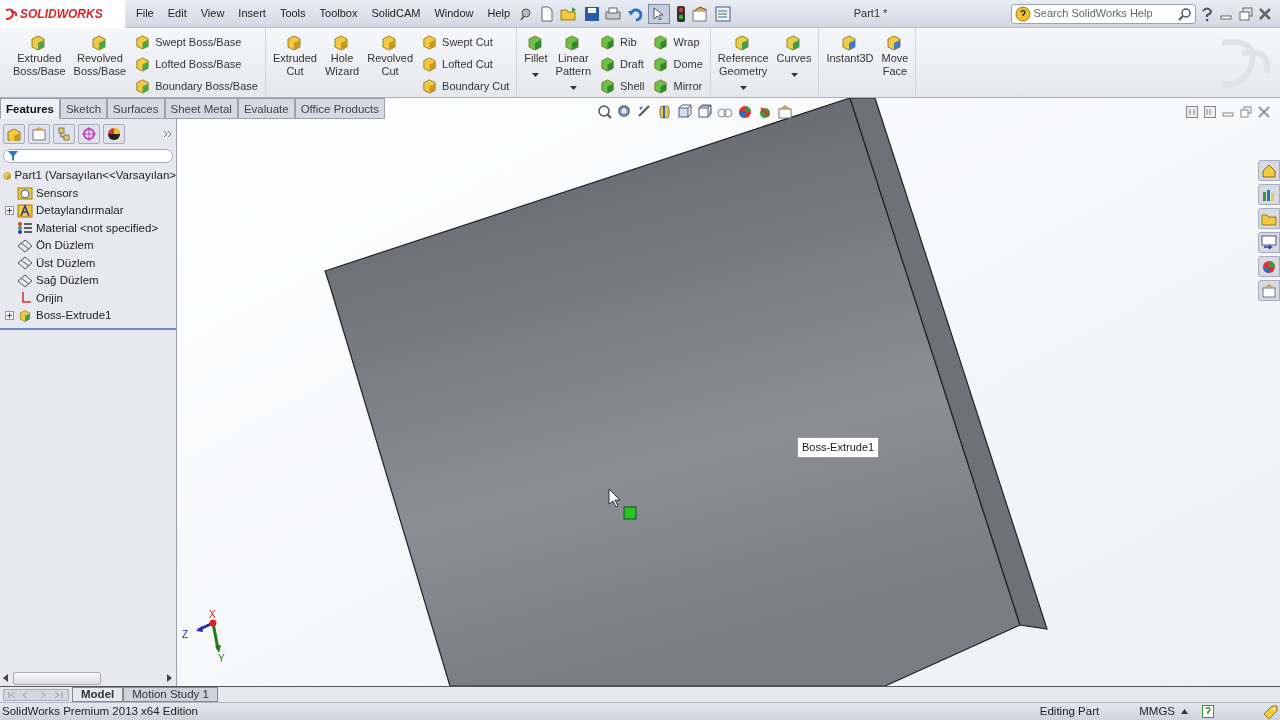 The width and height of the screenshot is (1280, 720). I want to click on new-document-icon, so click(546, 13).